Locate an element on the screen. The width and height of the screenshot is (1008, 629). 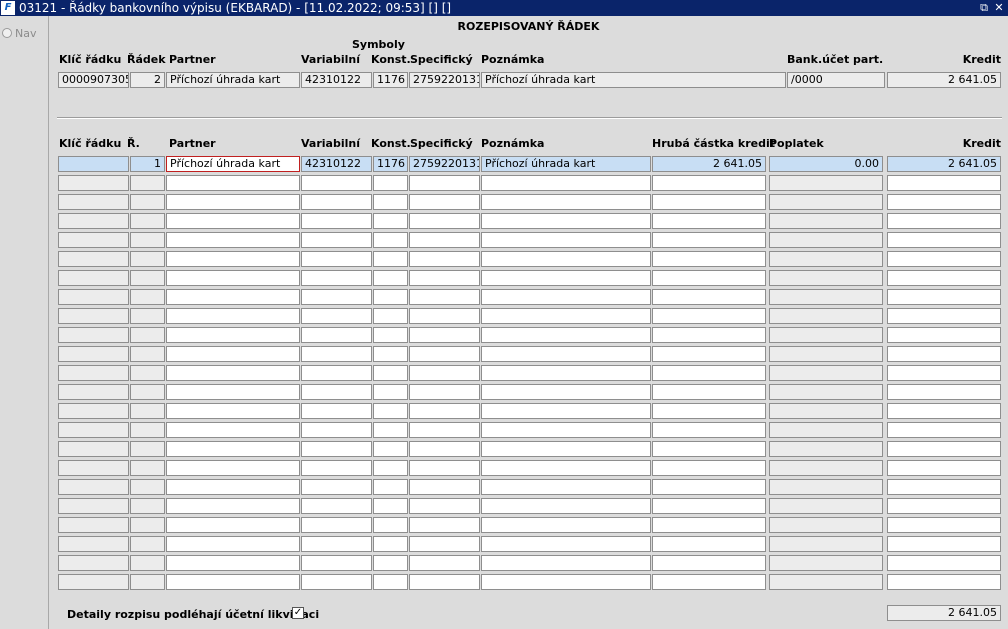
close-icon: ✕ is located at coordinates (999, 8).